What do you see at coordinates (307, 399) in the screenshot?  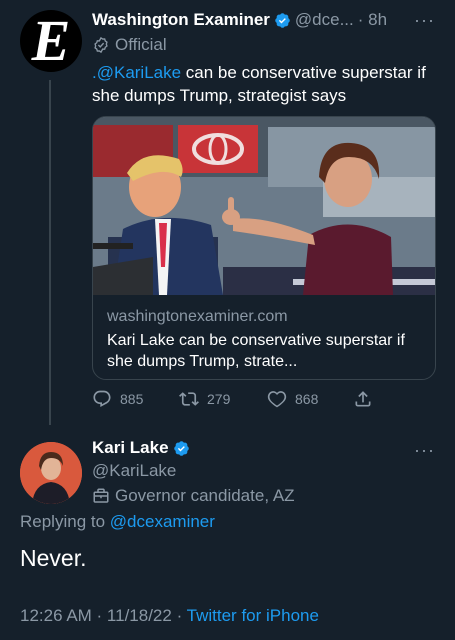 I see `like-count: 868` at bounding box center [307, 399].